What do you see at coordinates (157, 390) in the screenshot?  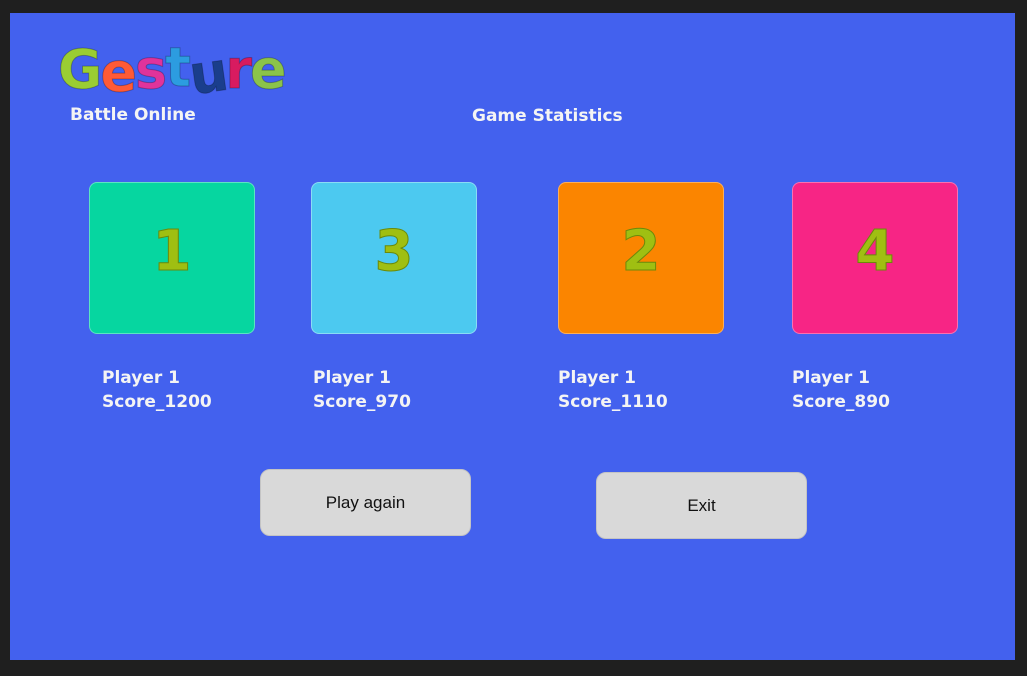 I see `player-info-1: Player 1 Score_1200` at bounding box center [157, 390].